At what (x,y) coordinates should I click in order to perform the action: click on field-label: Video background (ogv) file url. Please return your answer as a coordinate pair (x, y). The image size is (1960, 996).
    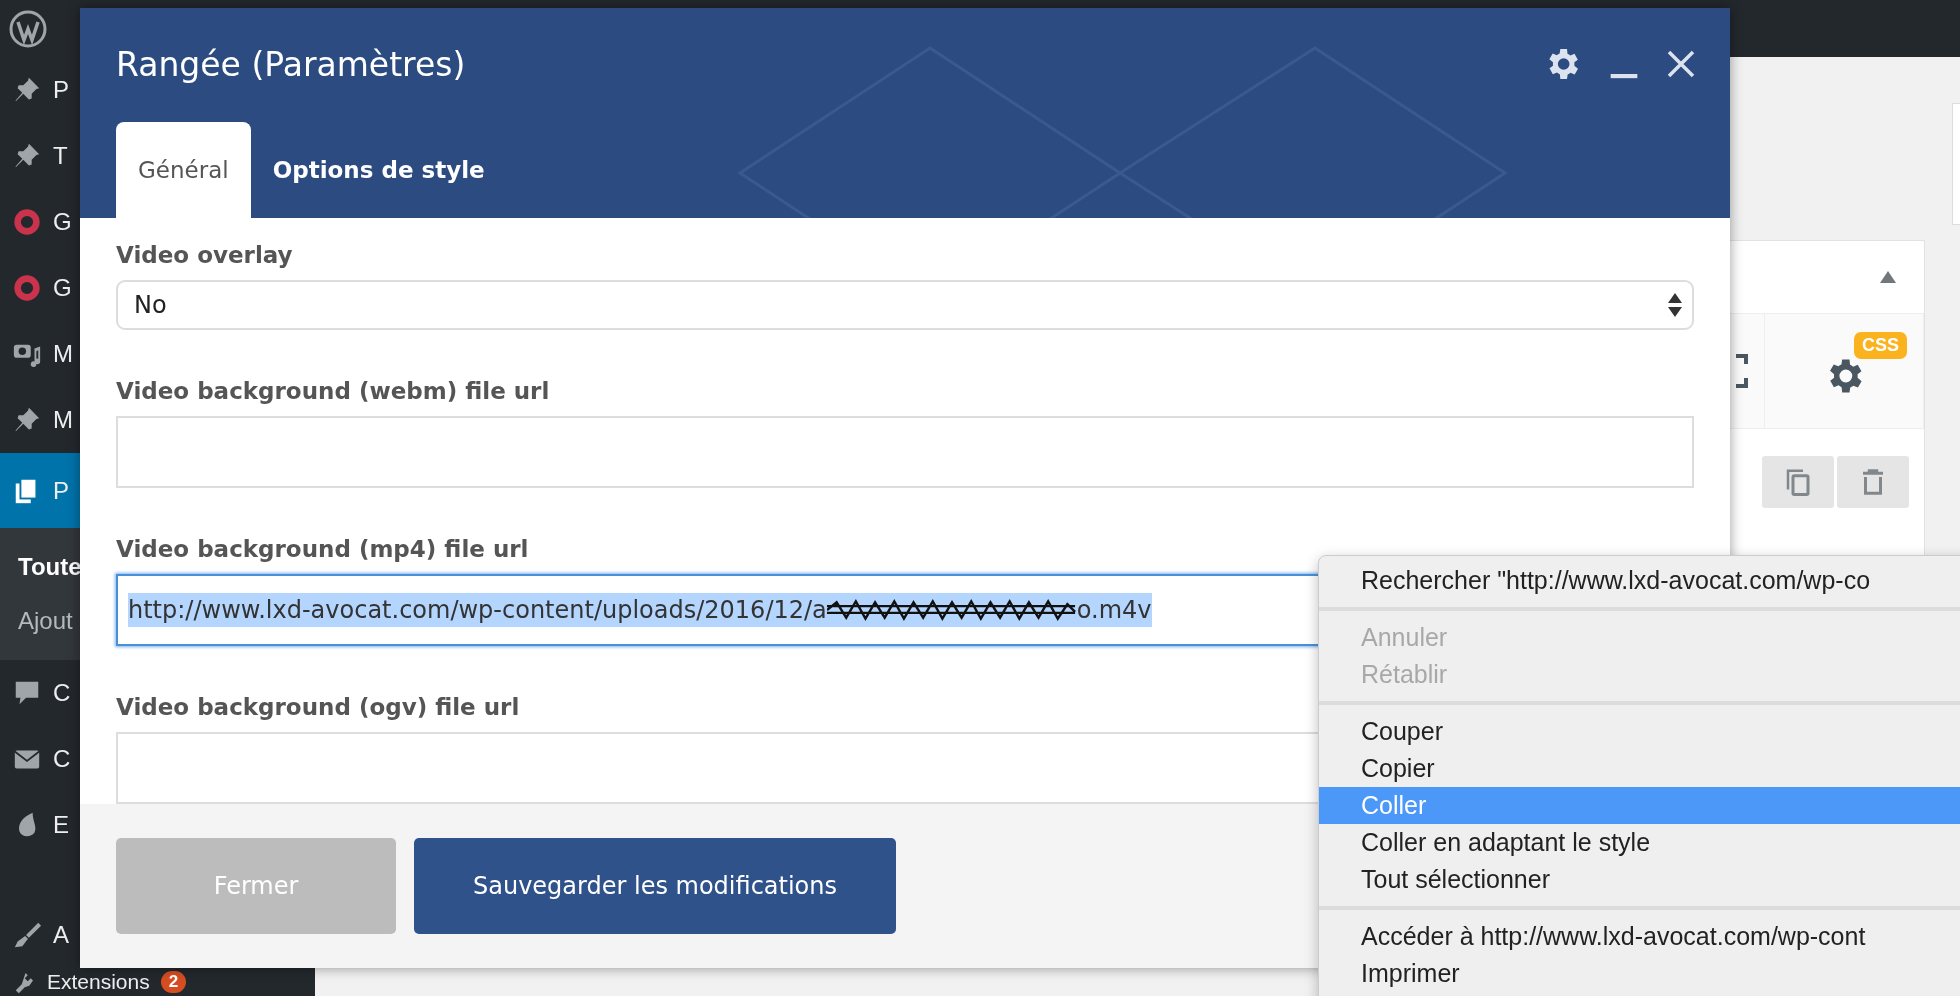
    Looking at the image, I should click on (318, 707).